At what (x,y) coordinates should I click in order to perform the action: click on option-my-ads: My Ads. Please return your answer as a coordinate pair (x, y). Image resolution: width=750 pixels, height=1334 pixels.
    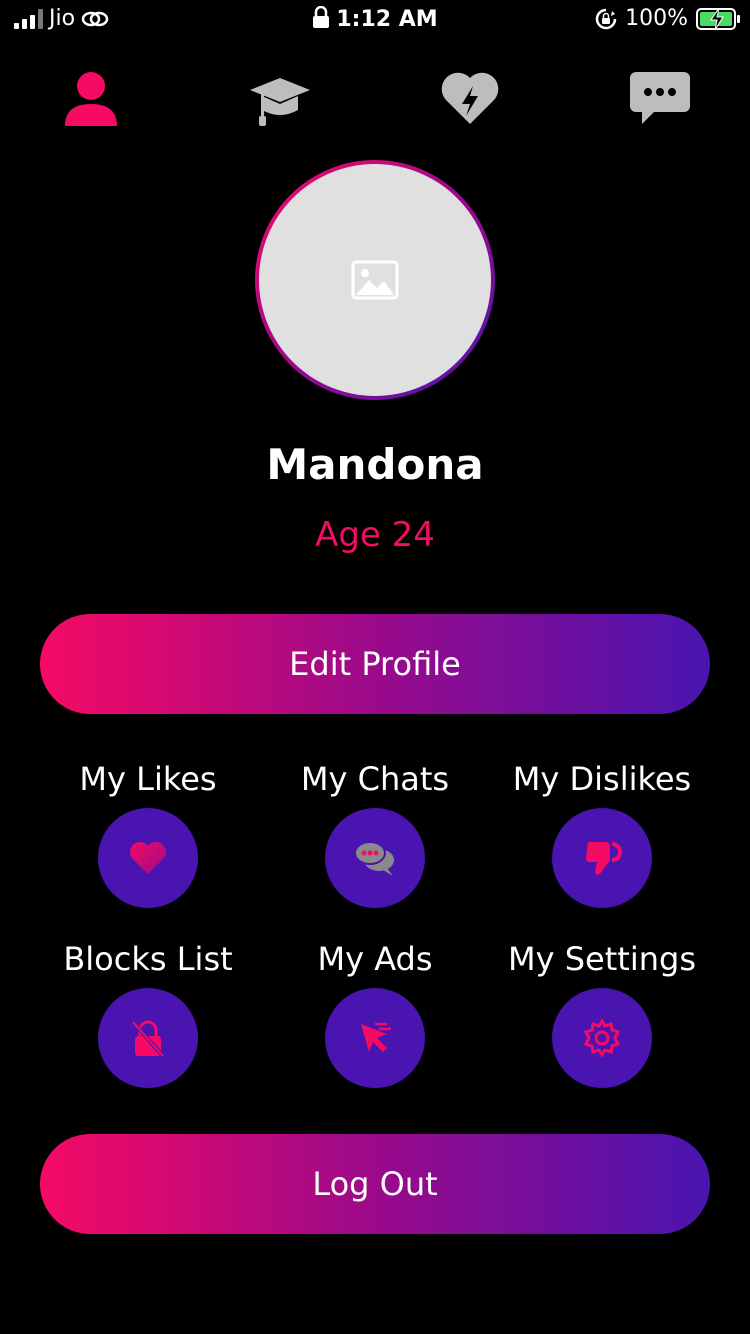
    Looking at the image, I should click on (375, 1014).